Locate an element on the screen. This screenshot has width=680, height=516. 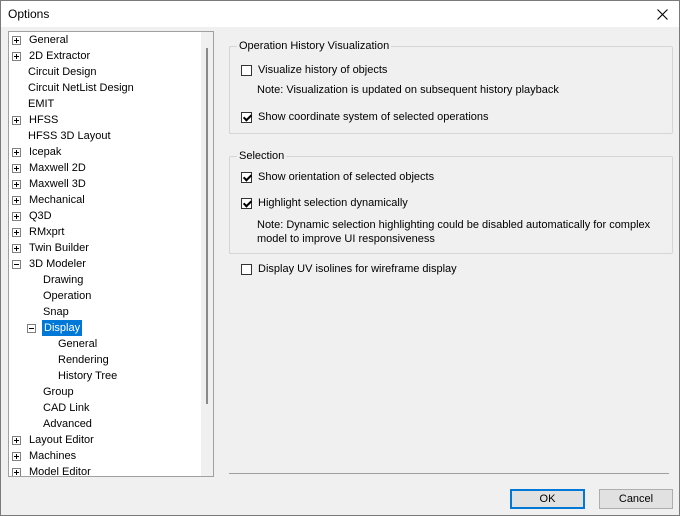
tree-item: HFSS is located at coordinates (36, 120).